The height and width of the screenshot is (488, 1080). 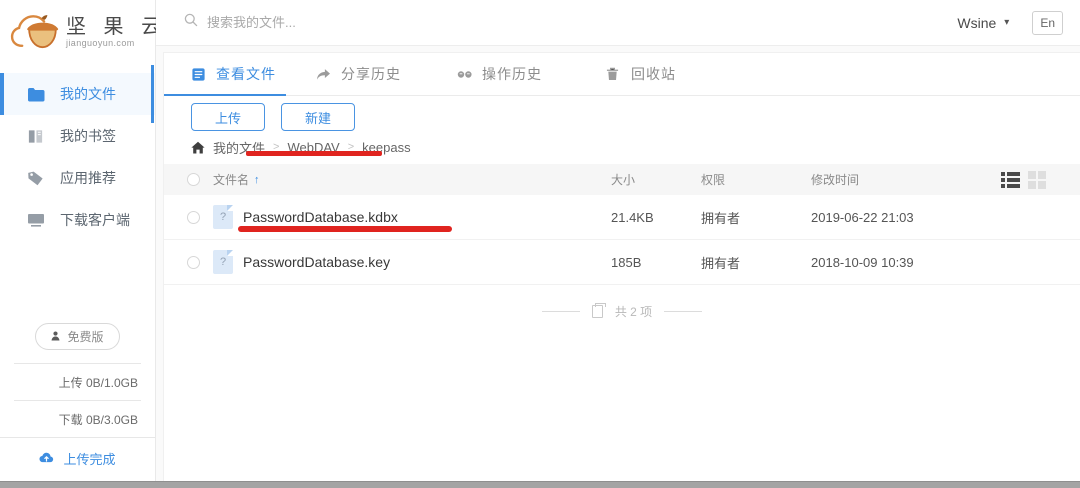 I want to click on annotation-underline-breadcrumb, so click(x=314, y=153).